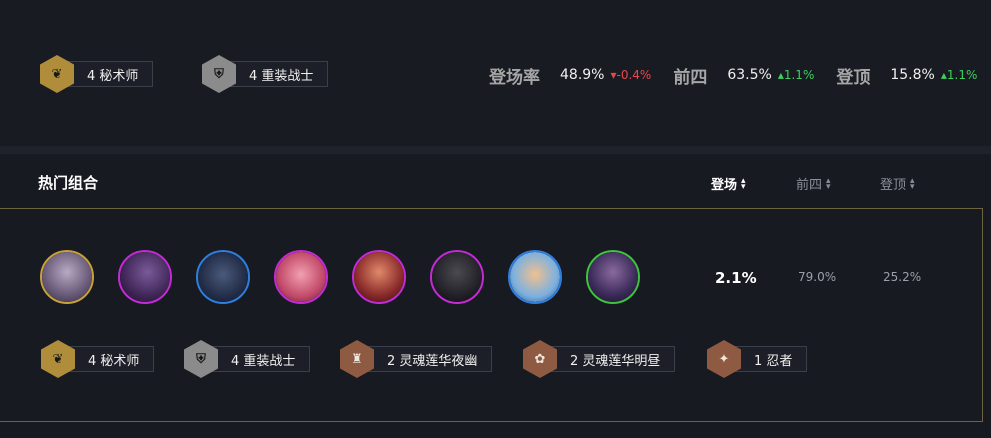 This screenshot has width=991, height=438. I want to click on combo-top4: 79.0%, so click(817, 277).